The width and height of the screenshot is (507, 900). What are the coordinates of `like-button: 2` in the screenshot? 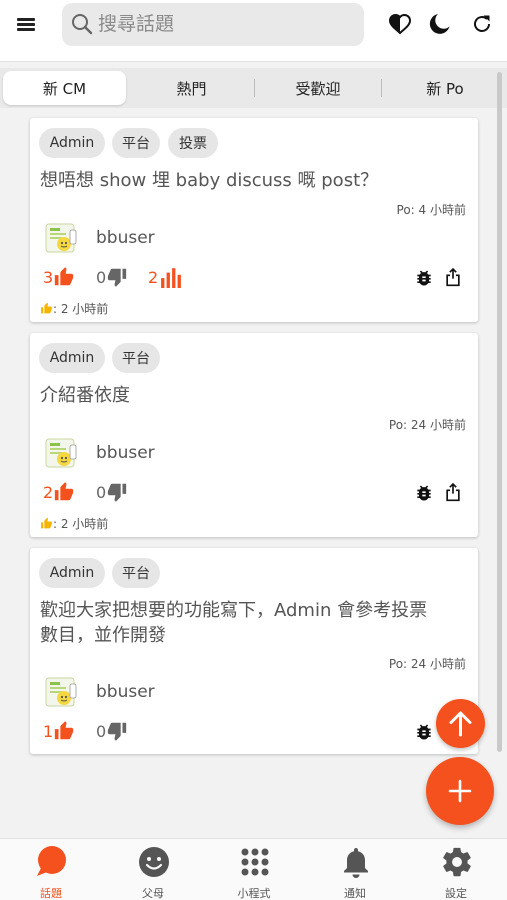 It's located at (59, 492).